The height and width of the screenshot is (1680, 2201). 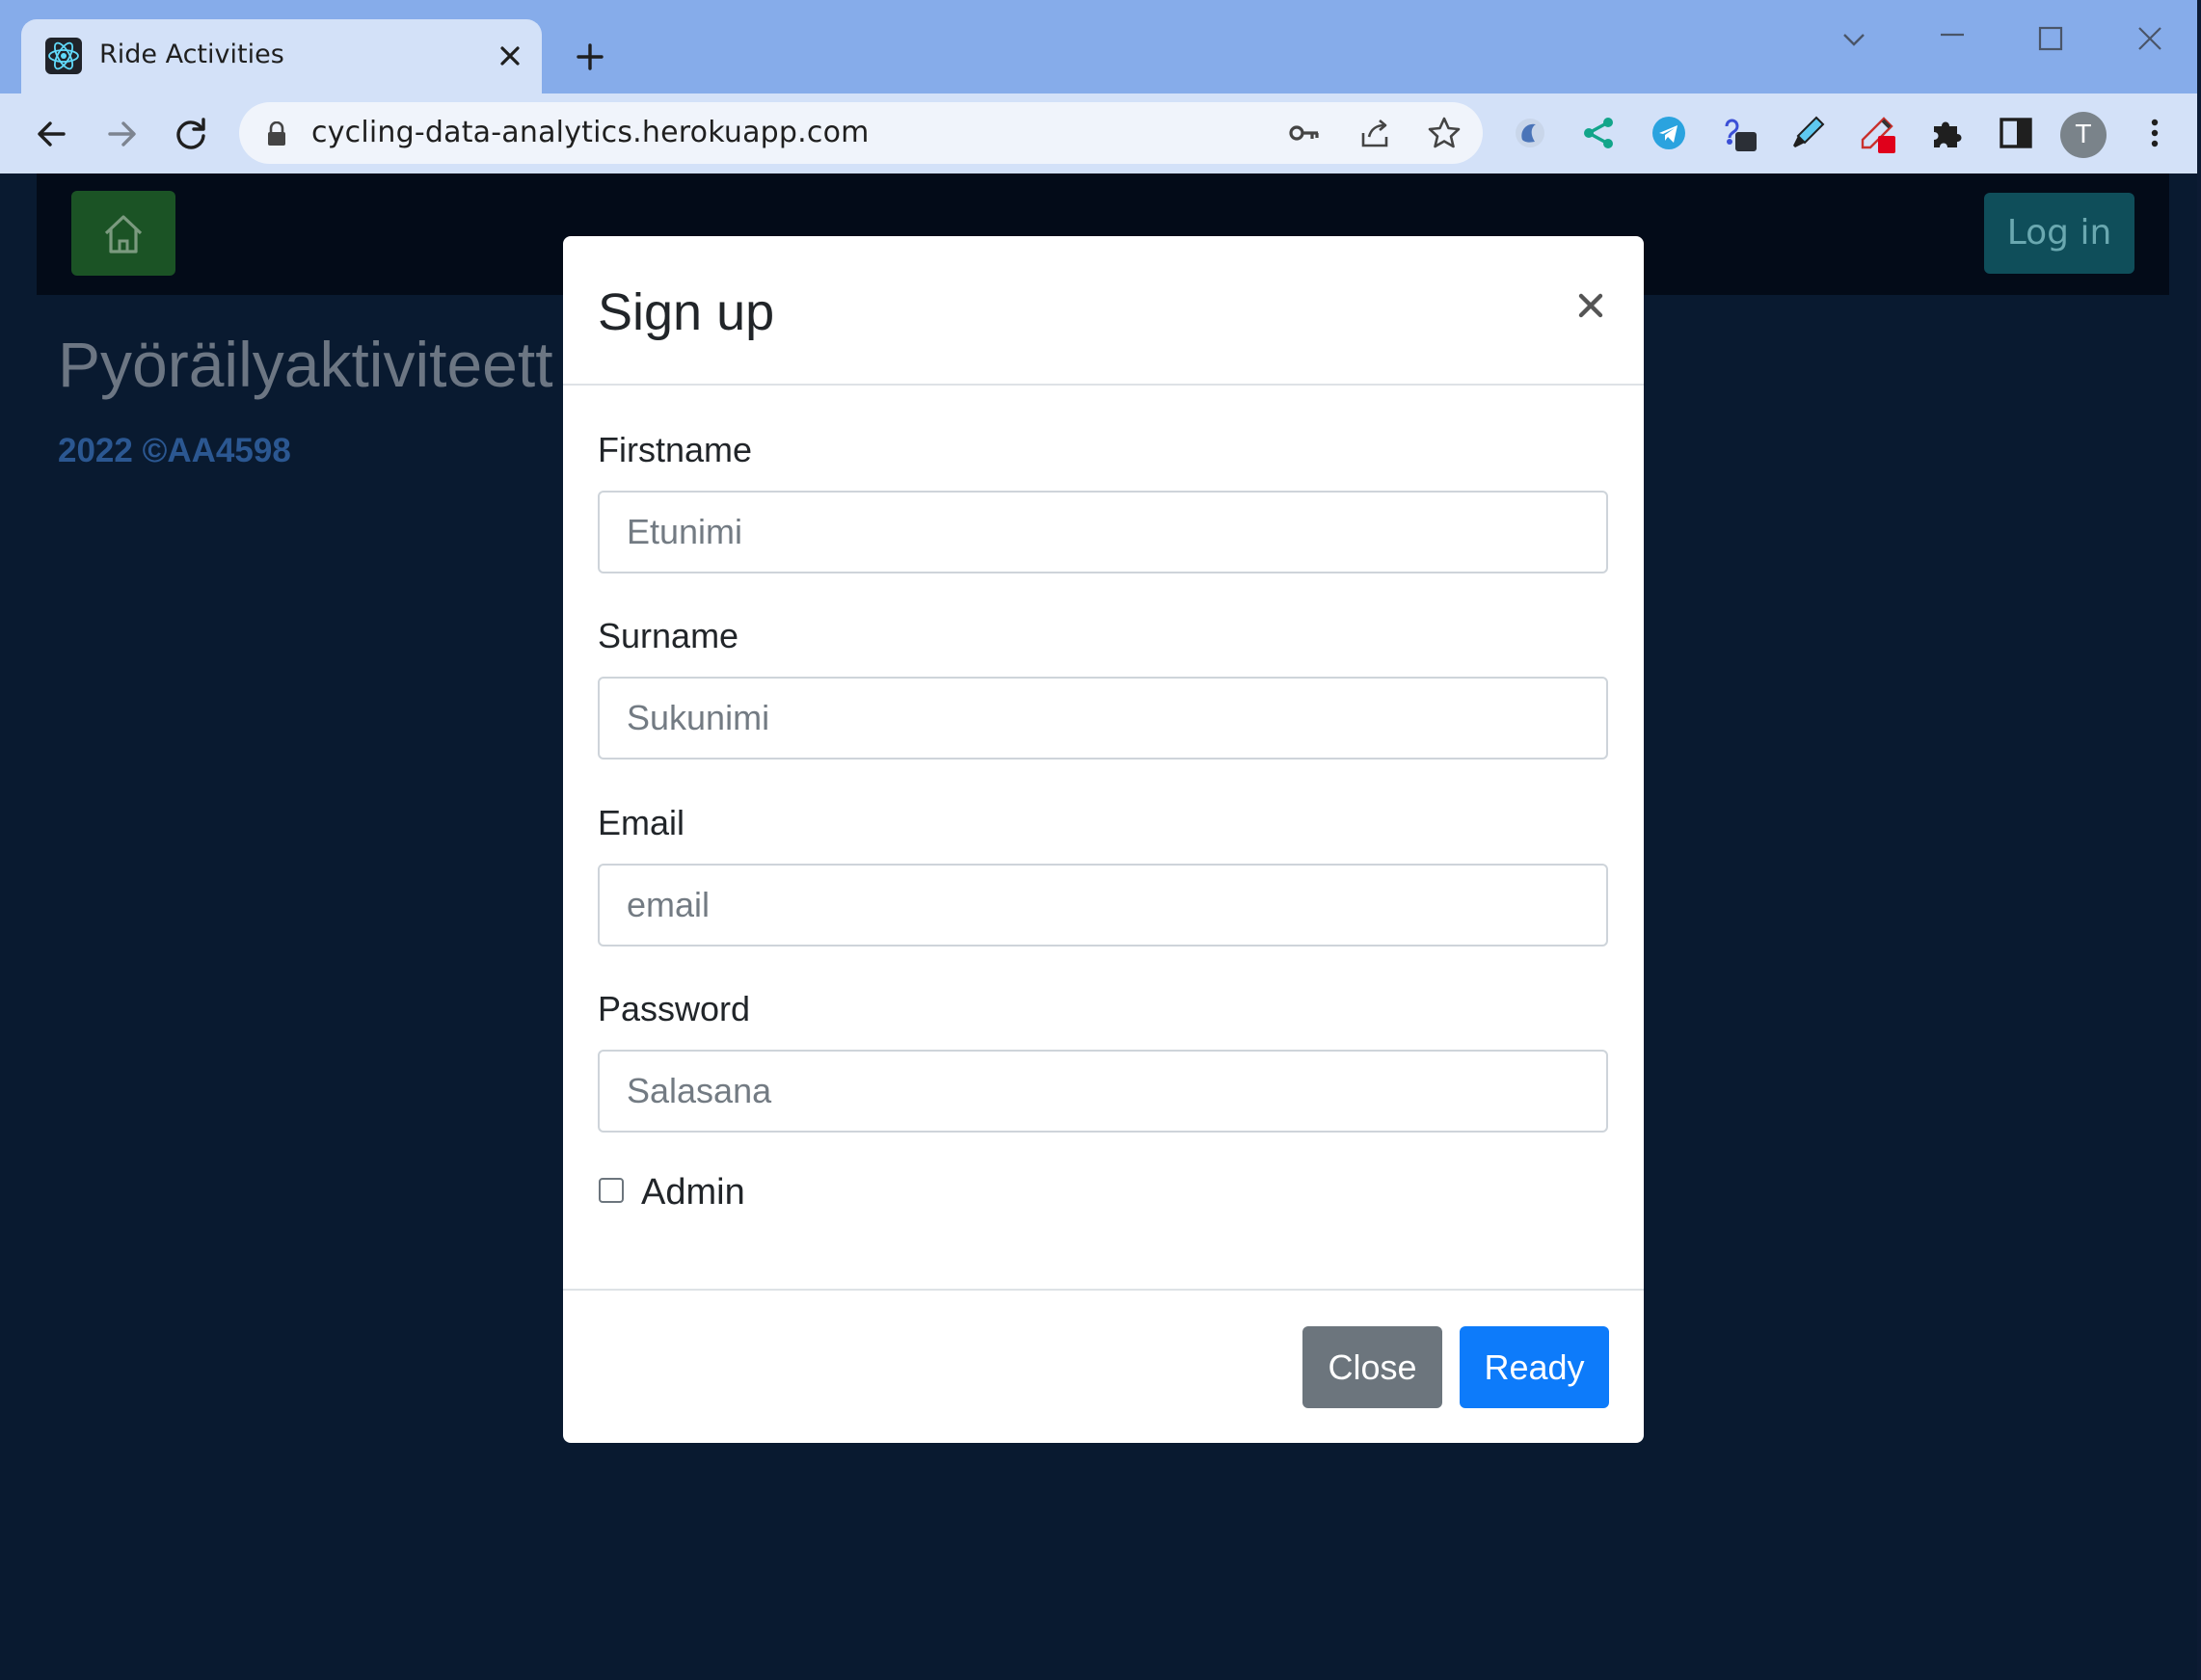 What do you see at coordinates (590, 57) in the screenshot?
I see `new-tab-icon` at bounding box center [590, 57].